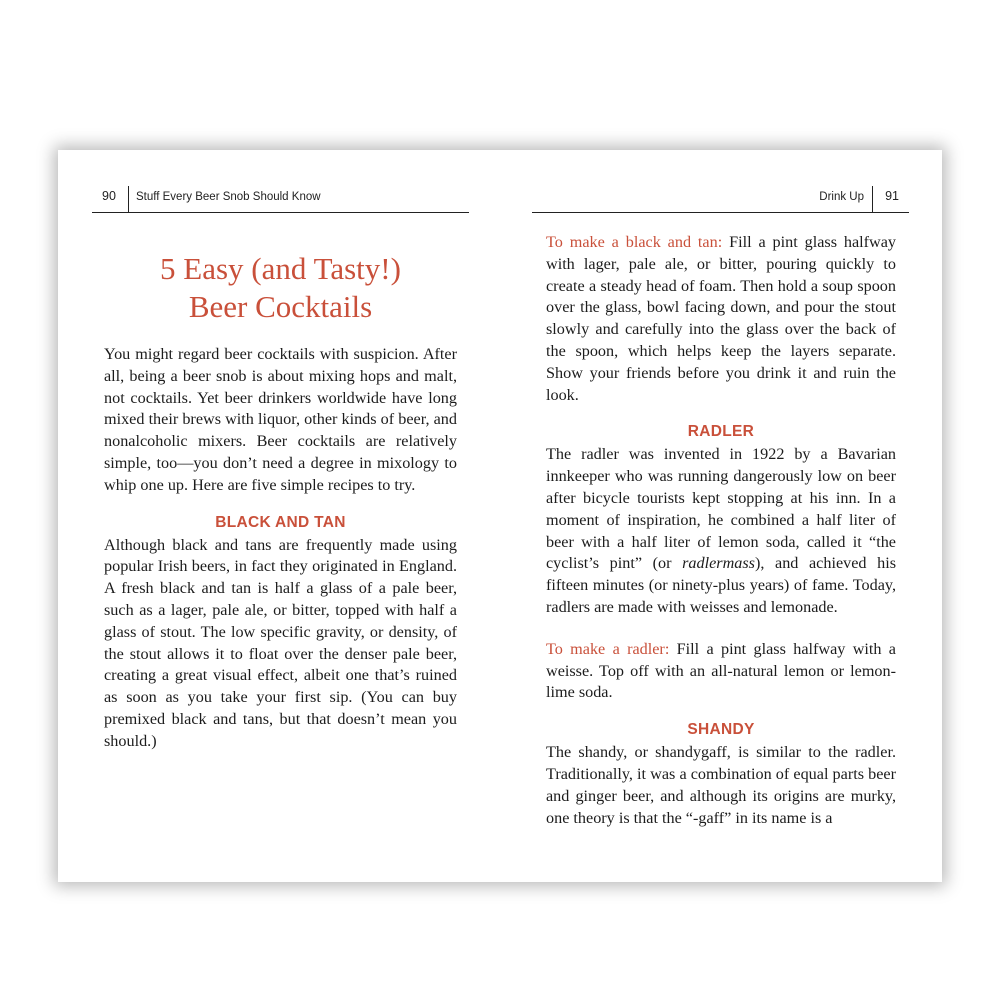 This screenshot has height=1000, width=1000. I want to click on chapter-title: 5 Easy (and Tasty!) Beer Cocktails, so click(280, 288).